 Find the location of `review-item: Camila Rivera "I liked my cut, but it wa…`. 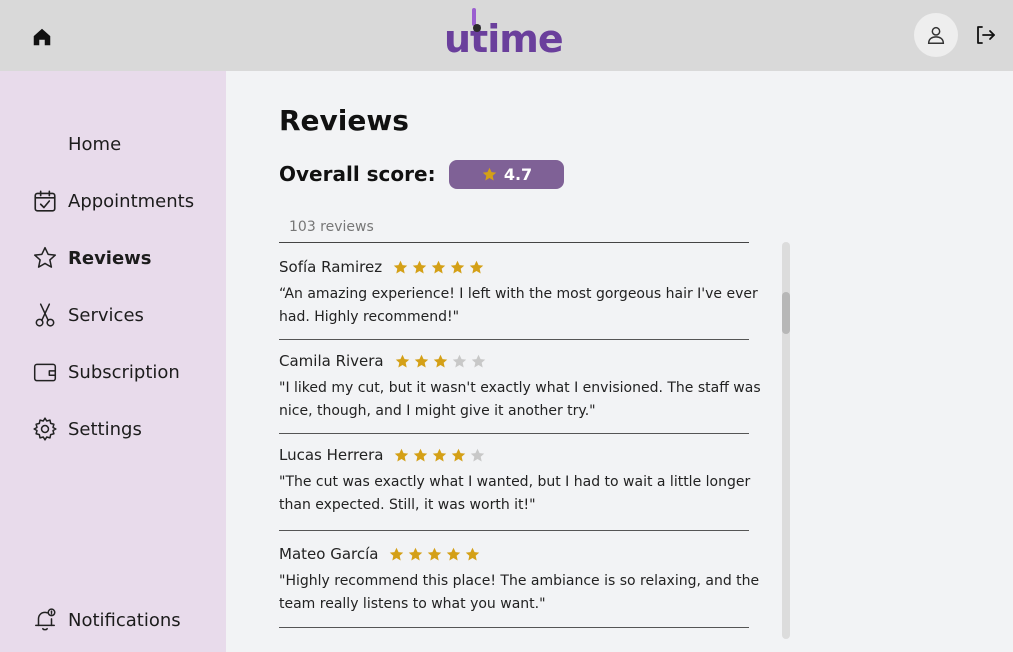

review-item: Camila Rivera "I liked my cut, but it wa… is located at coordinates (520, 386).